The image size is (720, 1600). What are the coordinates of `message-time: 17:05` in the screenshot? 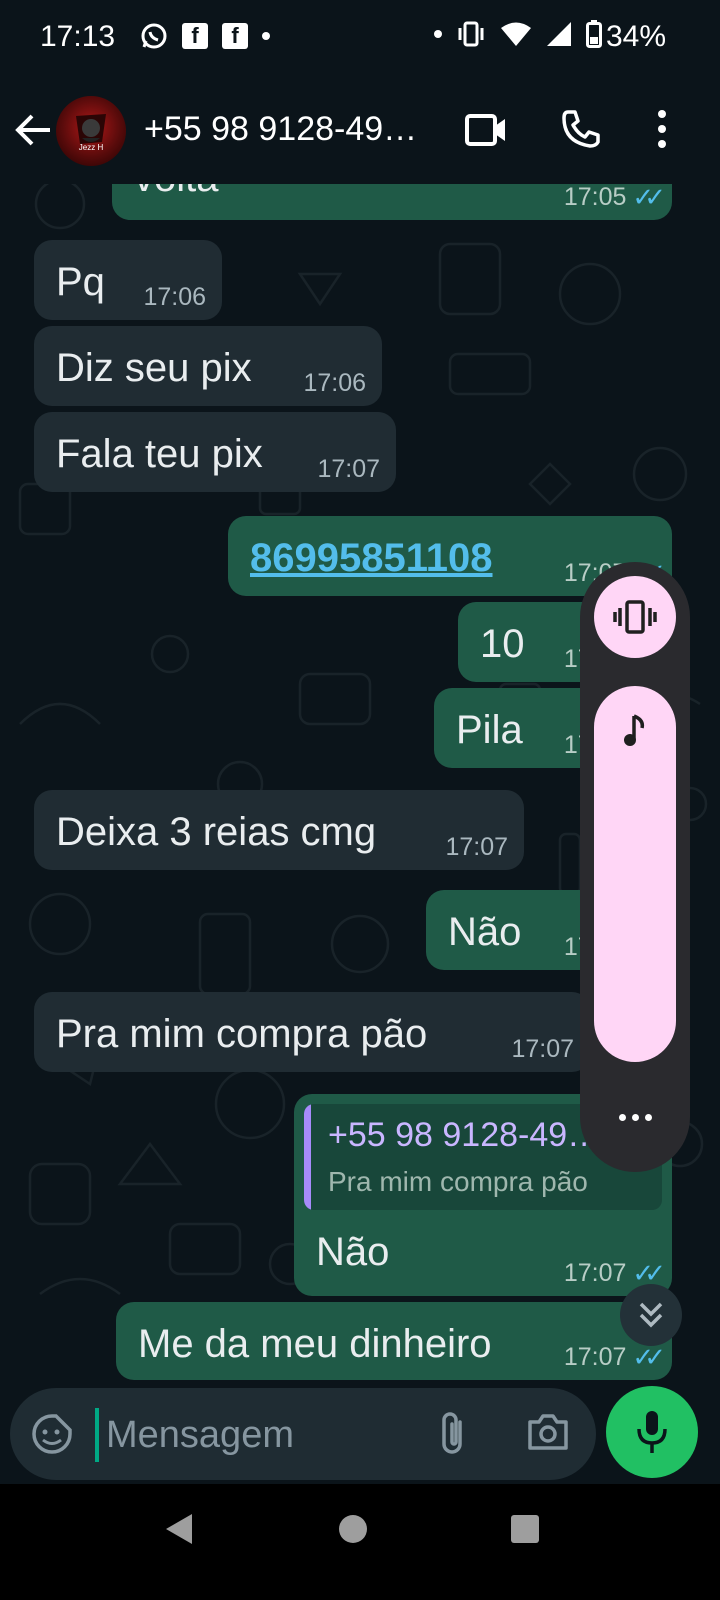 It's located at (595, 197).